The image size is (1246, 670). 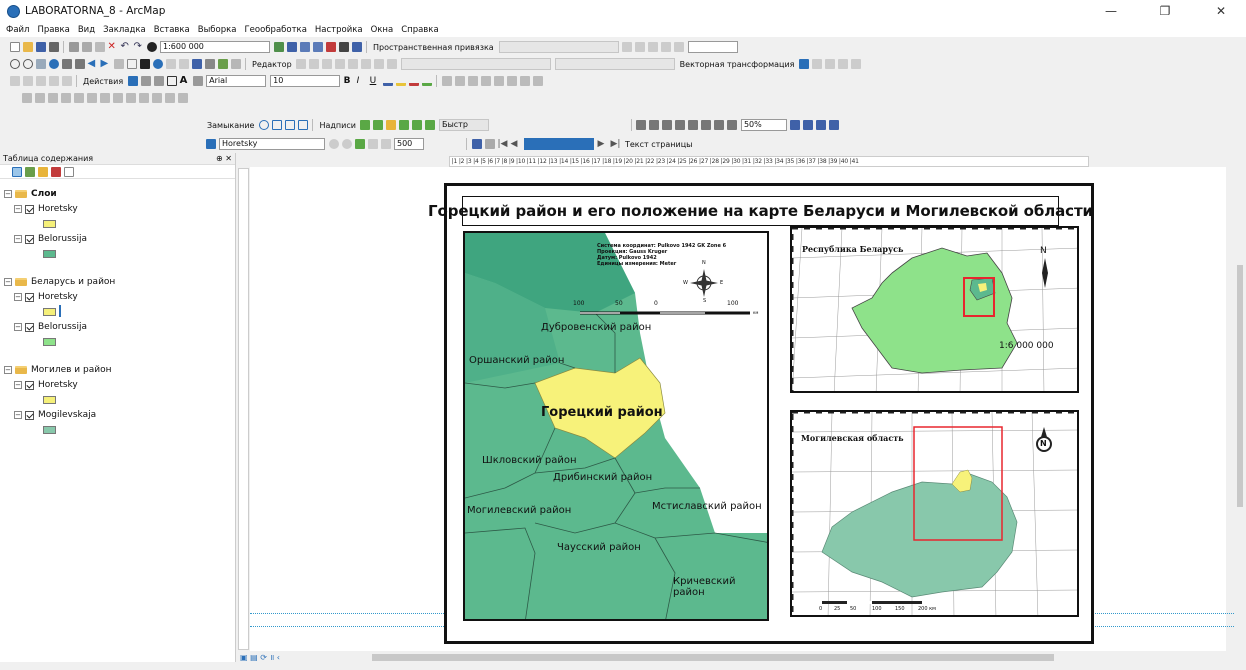 What do you see at coordinates (391, 125) in the screenshot?
I see `label-weight-icon` at bounding box center [391, 125].